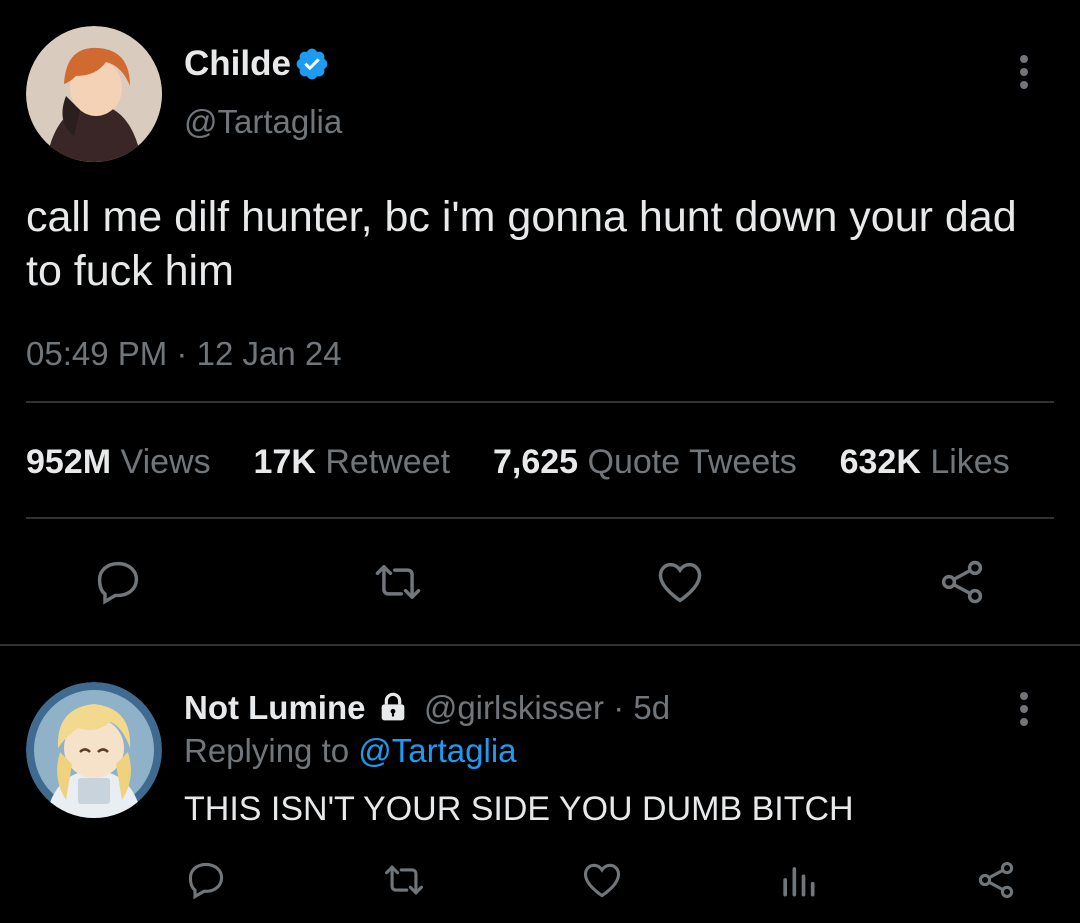  Describe the element at coordinates (274, 707) in the screenshot. I see `reply-author-name: Not Lumine` at that location.